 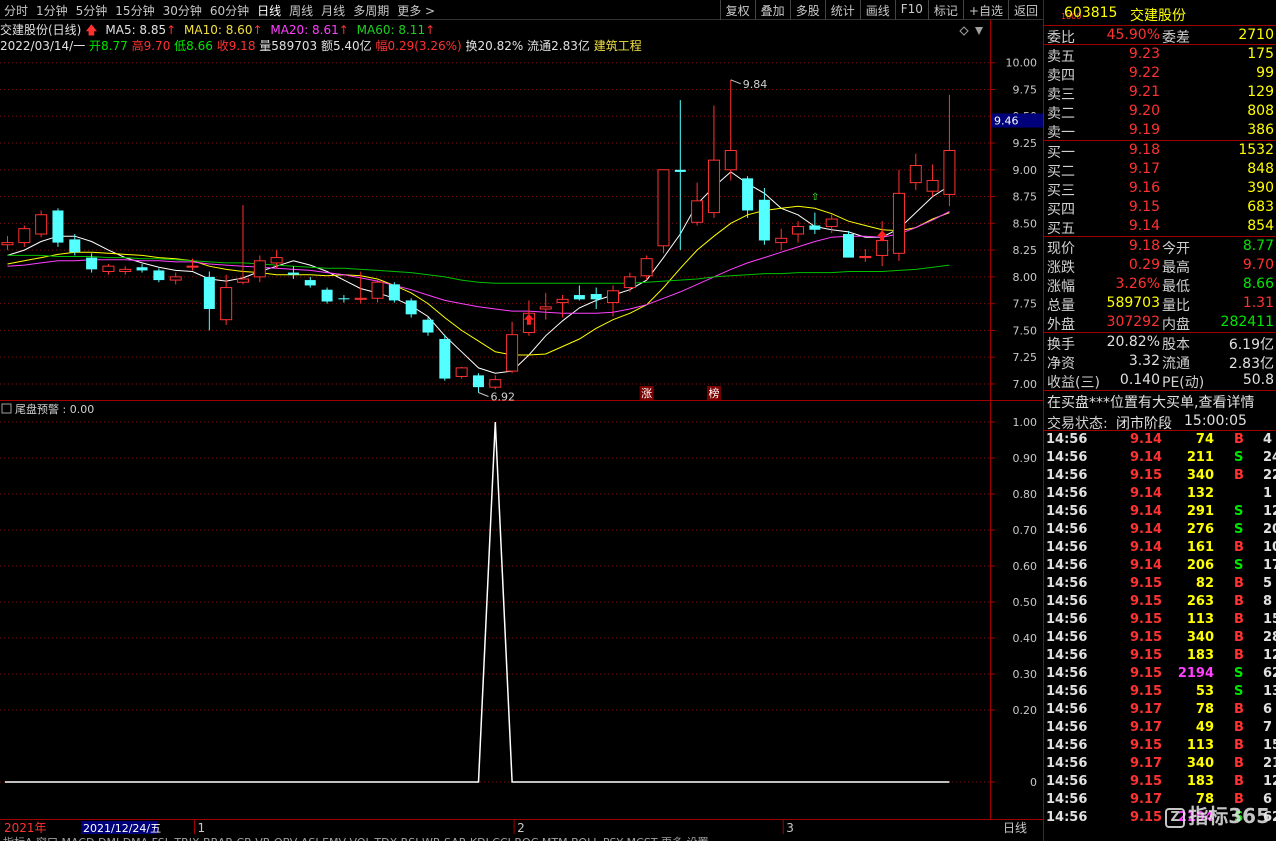 What do you see at coordinates (1146, 439) in the screenshot?
I see `tick-price: 9.14` at bounding box center [1146, 439].